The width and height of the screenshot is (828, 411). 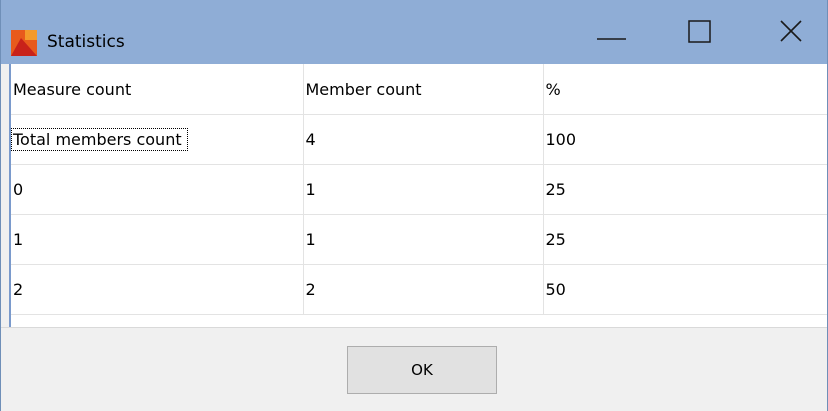 I want to click on close-button, so click(x=786, y=35).